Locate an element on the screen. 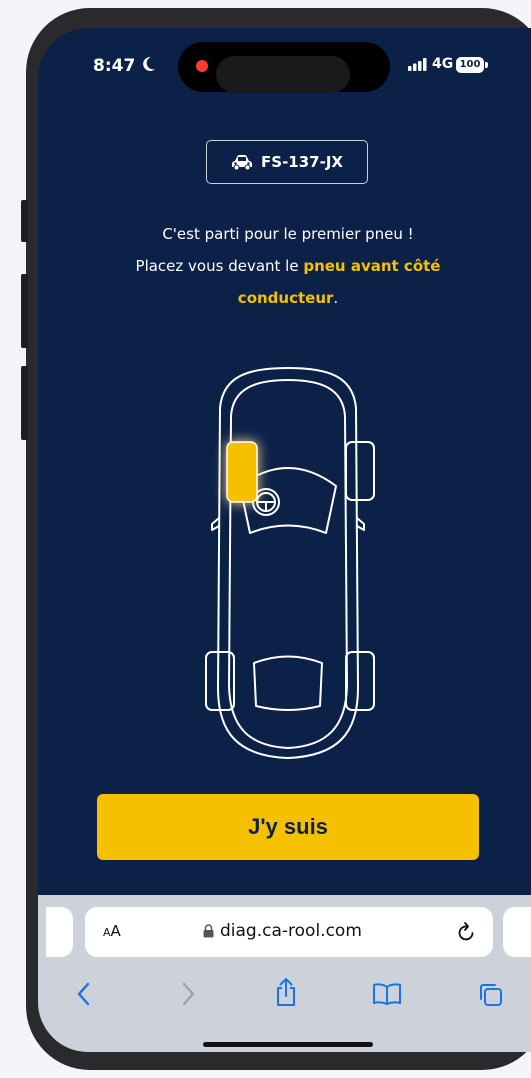 The height and width of the screenshot is (1078, 531). instruction-line-3: conducteur. is located at coordinates (288, 298).